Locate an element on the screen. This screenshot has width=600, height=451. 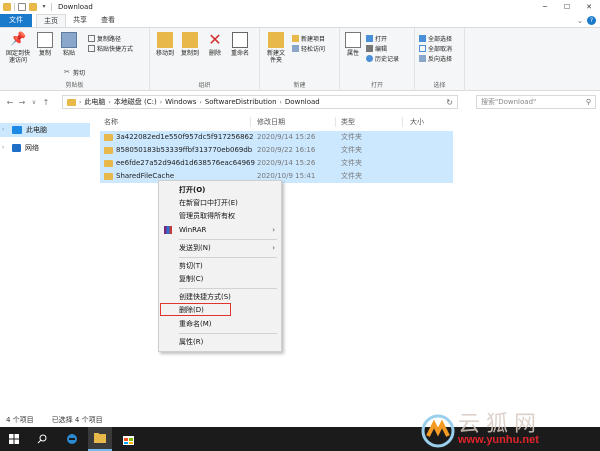
ribbon-help-area: ⌄ ? is located at coordinates (586, 20).